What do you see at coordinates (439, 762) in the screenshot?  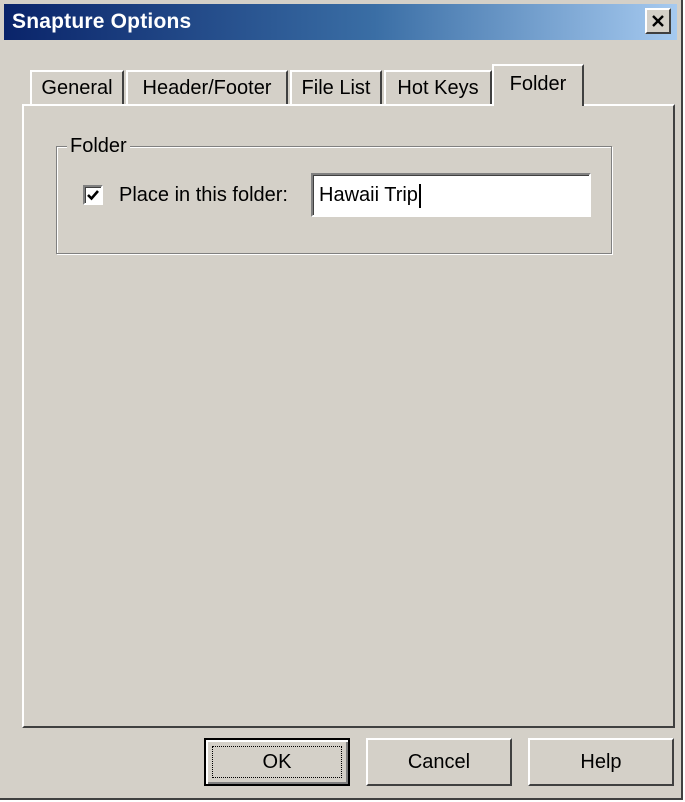 I see `cancel-button: Cancel` at bounding box center [439, 762].